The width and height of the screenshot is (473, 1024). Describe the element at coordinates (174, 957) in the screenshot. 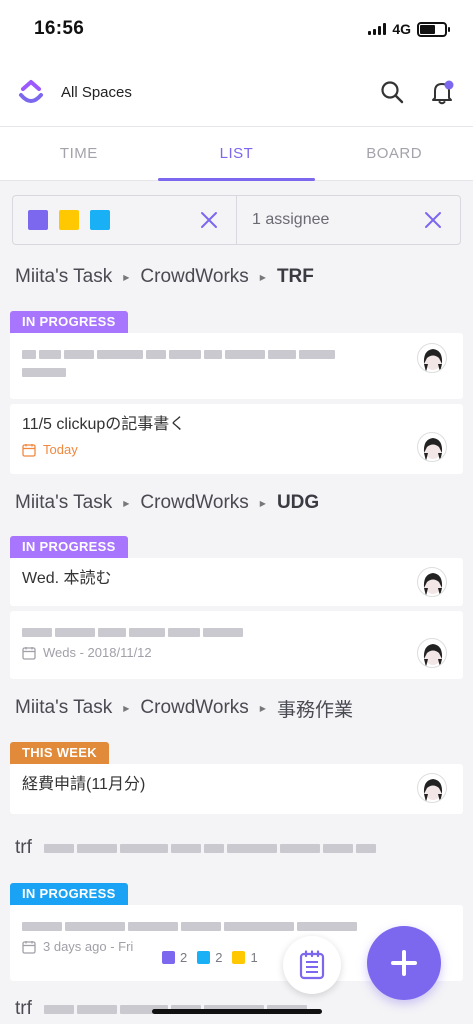

I see `purple-count: 2` at that location.